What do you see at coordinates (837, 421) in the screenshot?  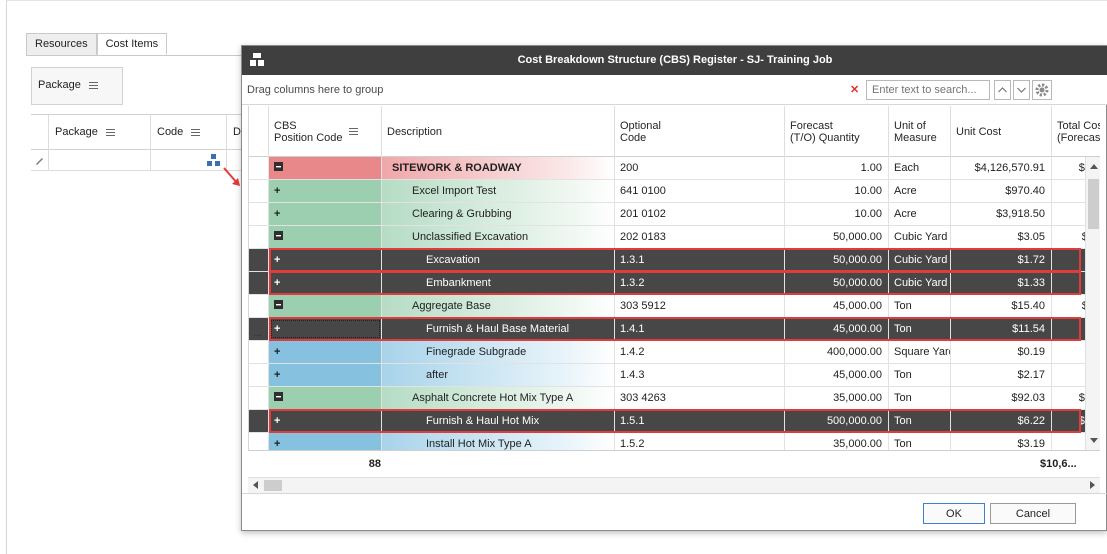 I see `forecast-quantity-cell: 500,000.00` at bounding box center [837, 421].